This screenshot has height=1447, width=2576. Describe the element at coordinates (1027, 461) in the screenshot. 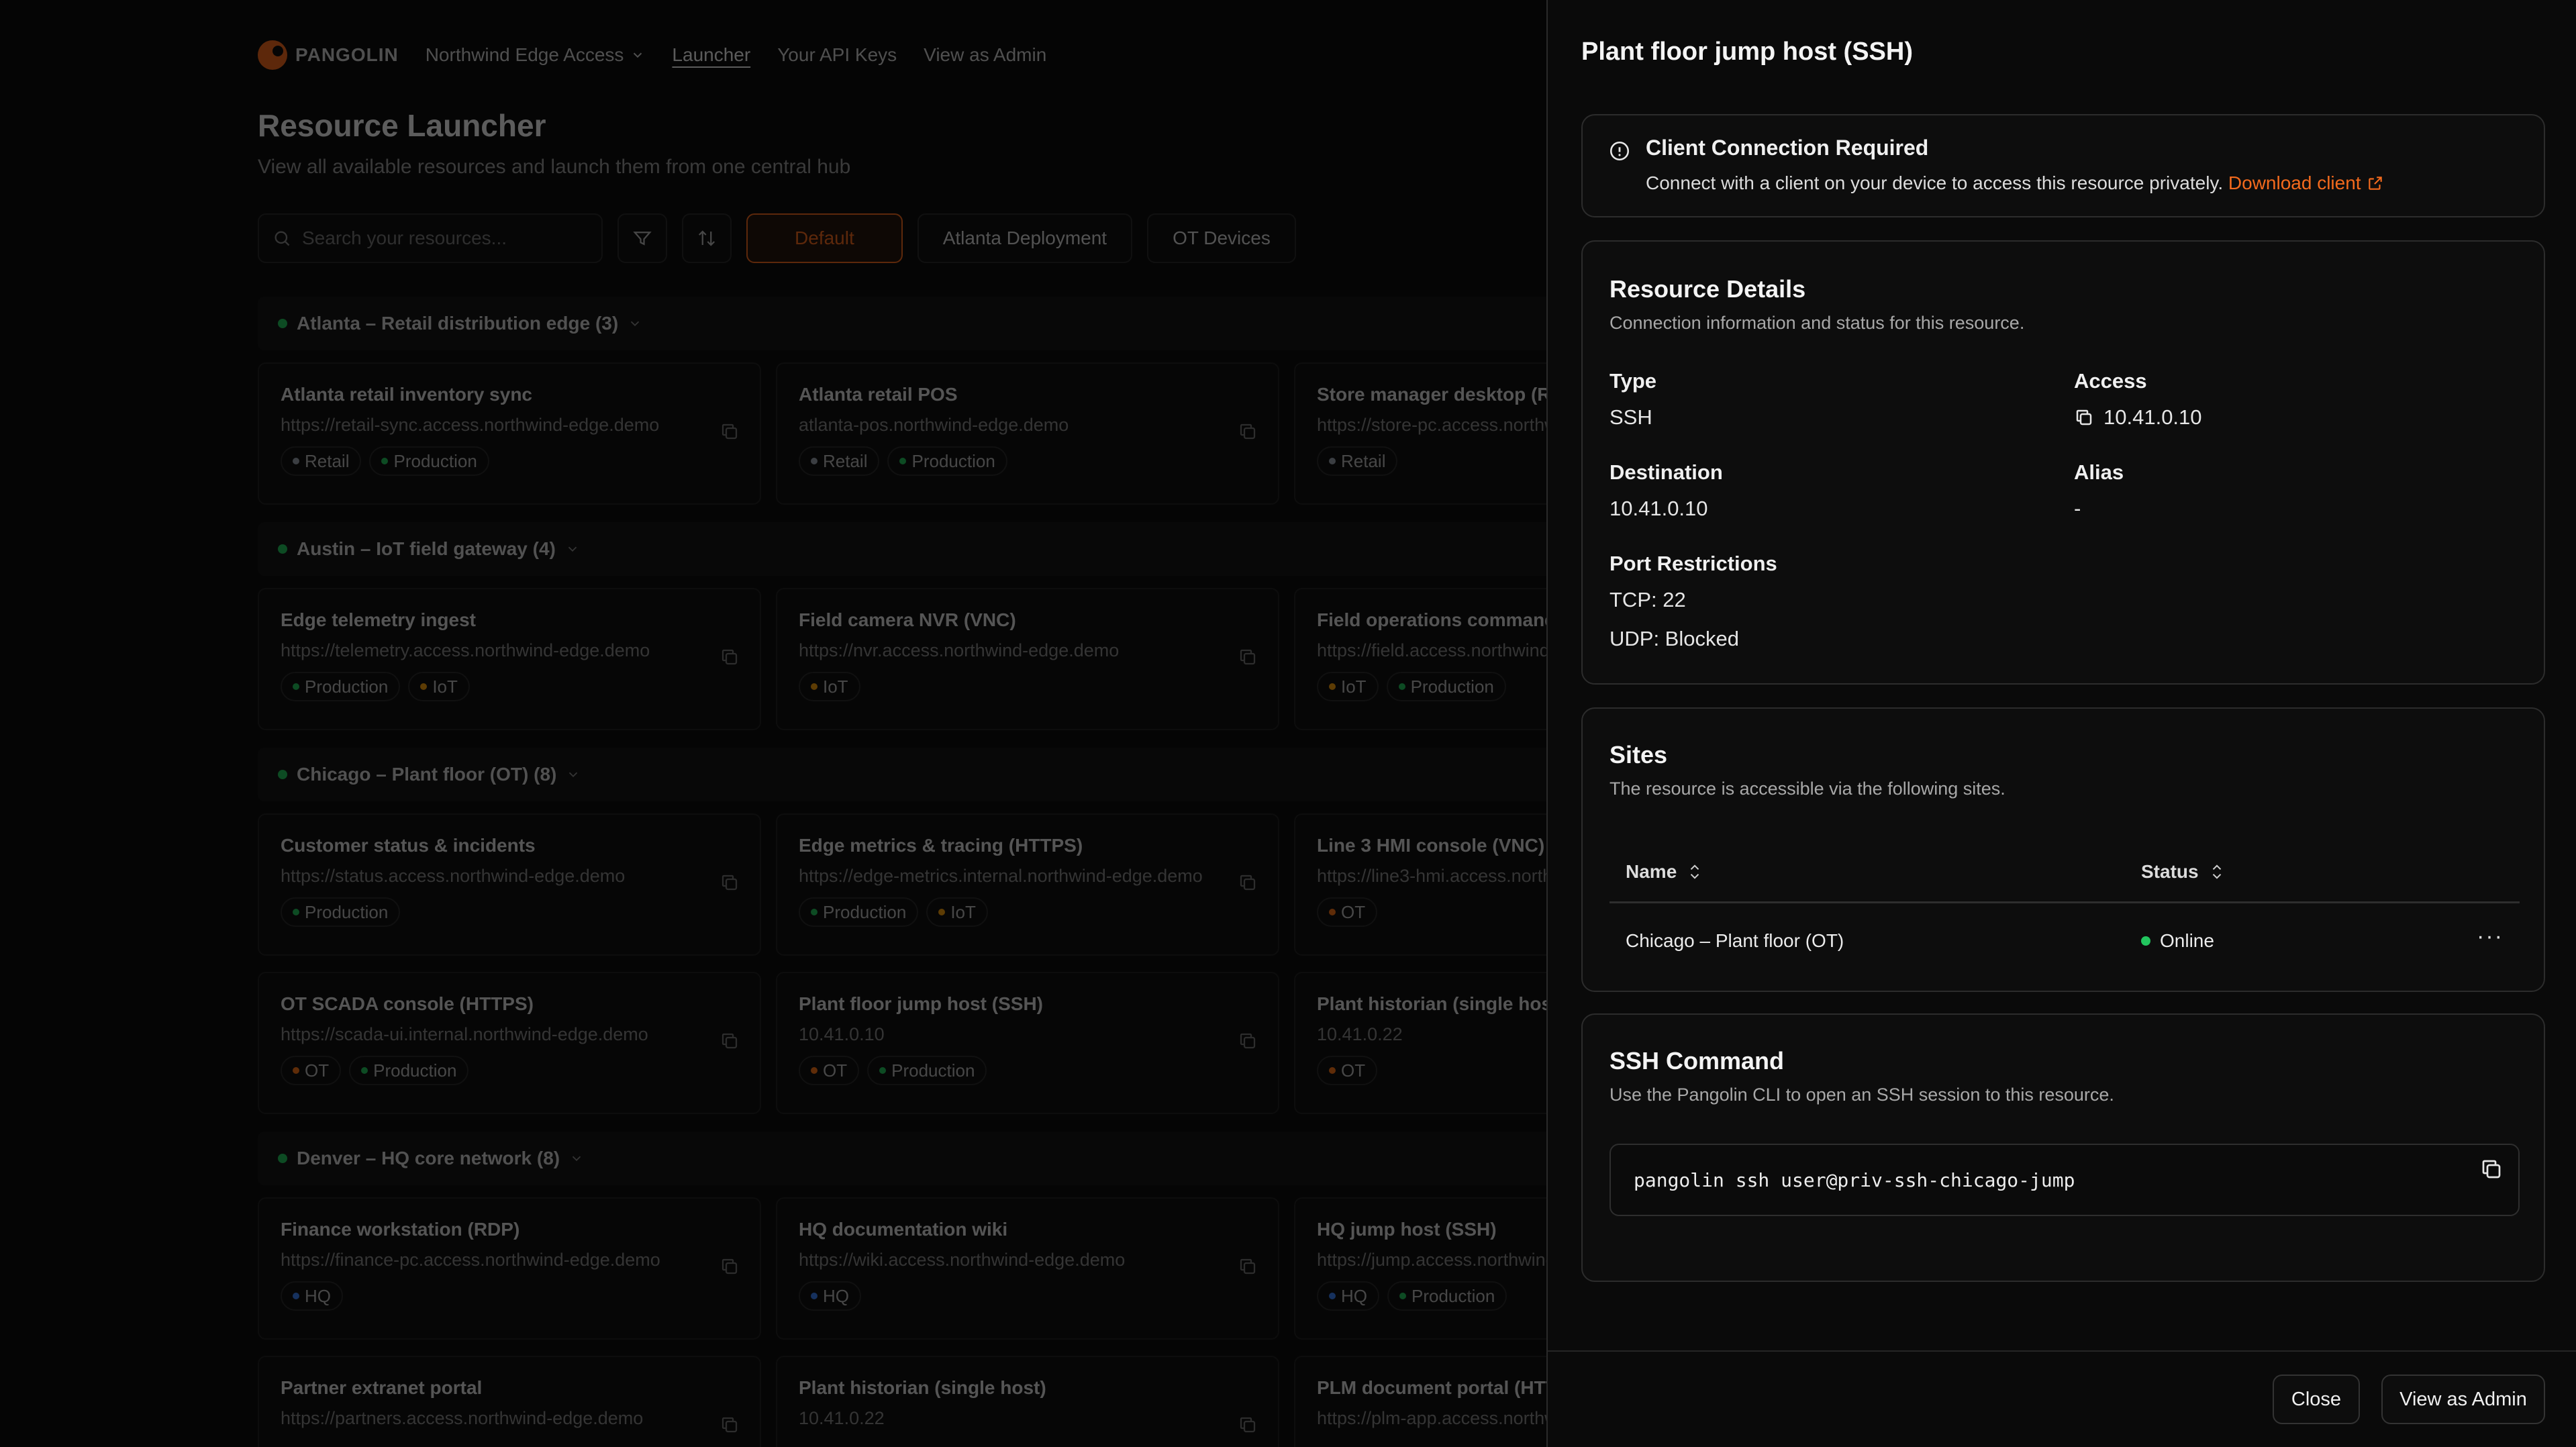

I see `resource-card-tags: Retail Production` at that location.